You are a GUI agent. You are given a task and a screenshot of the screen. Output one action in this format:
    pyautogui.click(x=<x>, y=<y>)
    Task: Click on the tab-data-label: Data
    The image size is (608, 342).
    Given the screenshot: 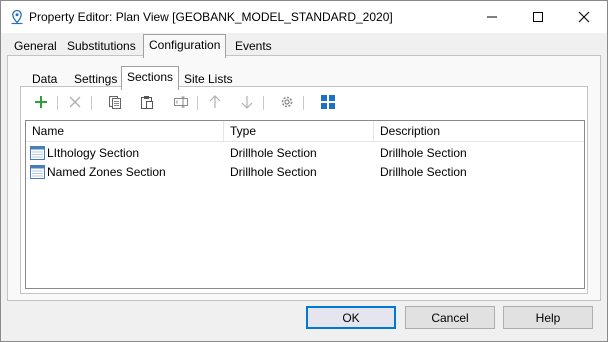 What is the action you would take?
    pyautogui.click(x=45, y=79)
    